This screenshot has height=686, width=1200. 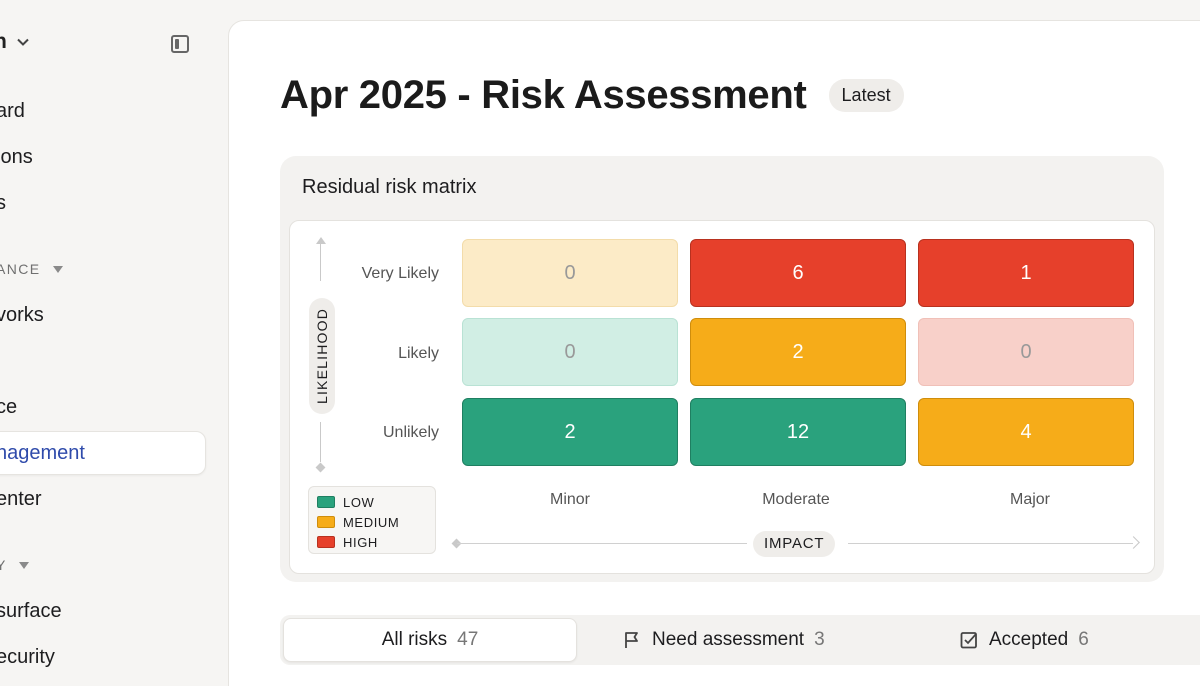 I want to click on legend-item-low: LOW, so click(x=372, y=502).